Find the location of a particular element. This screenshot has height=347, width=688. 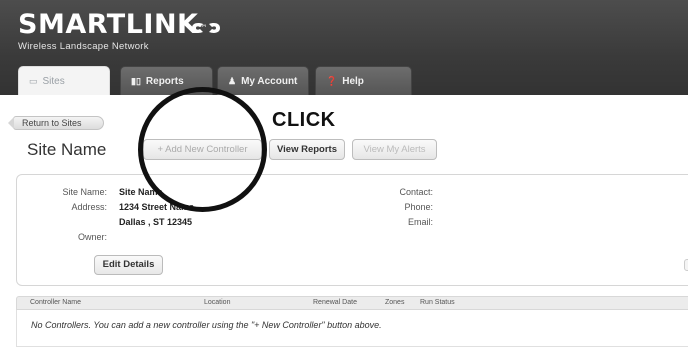

column-run-status: Run Status is located at coordinates (437, 302).